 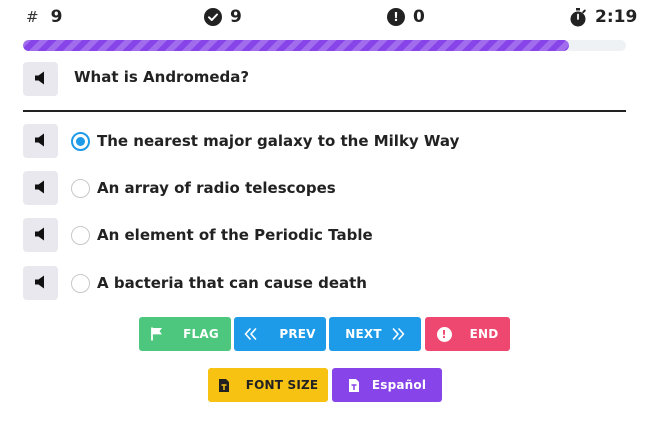 I want to click on stopwatch-icon, so click(x=578, y=17).